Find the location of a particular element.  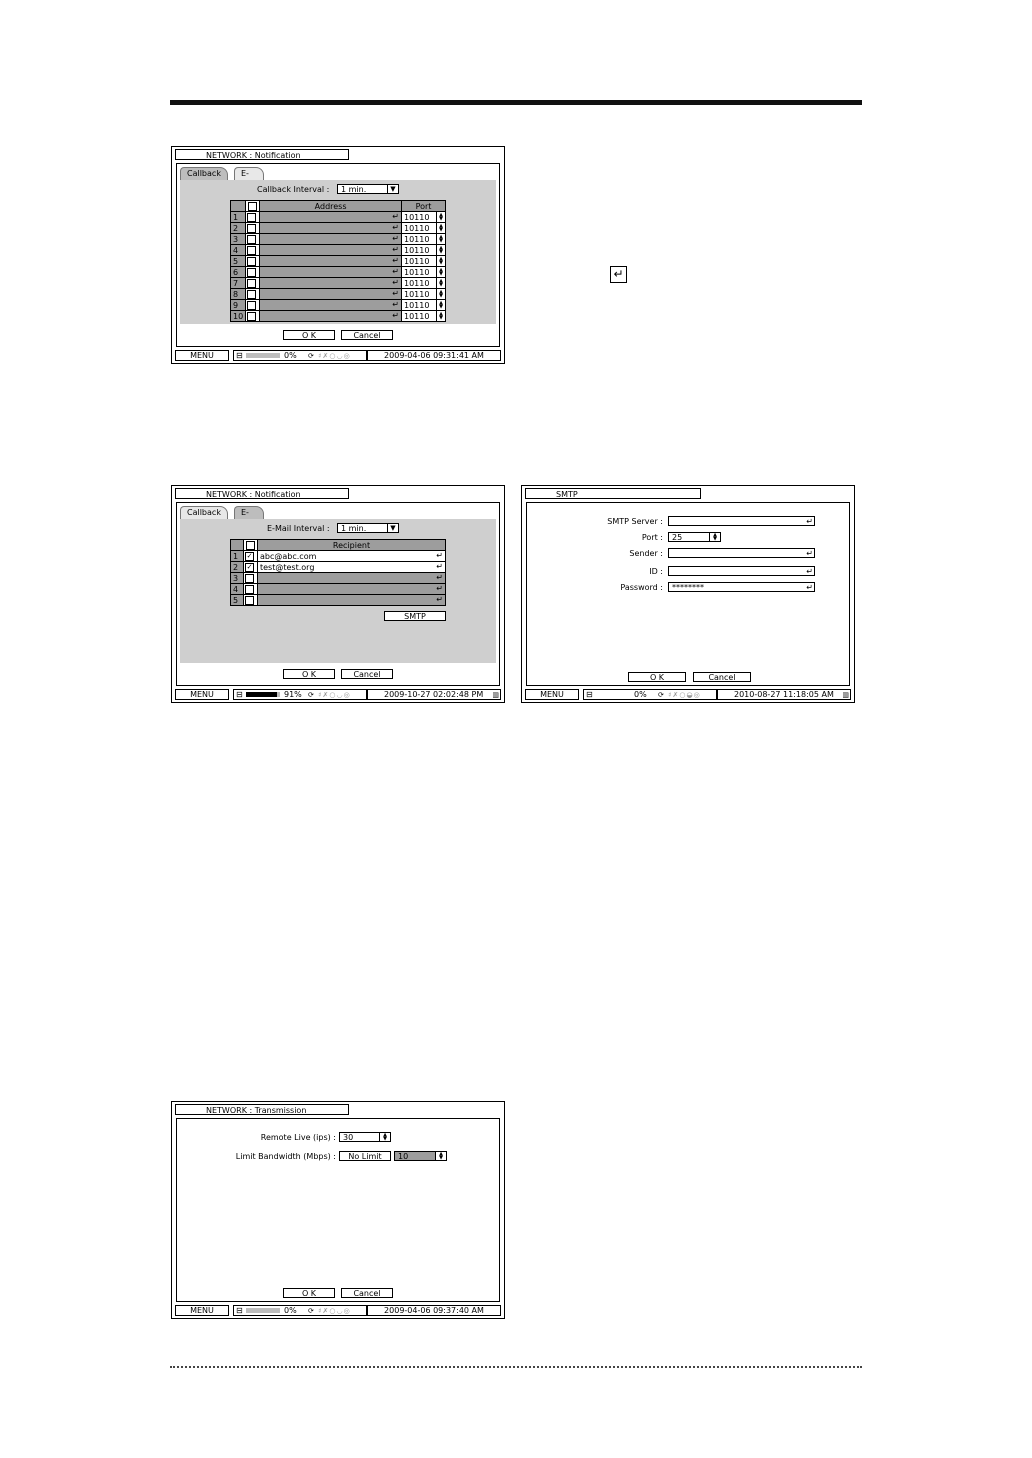

sender-field: ↵ is located at coordinates (741, 553).